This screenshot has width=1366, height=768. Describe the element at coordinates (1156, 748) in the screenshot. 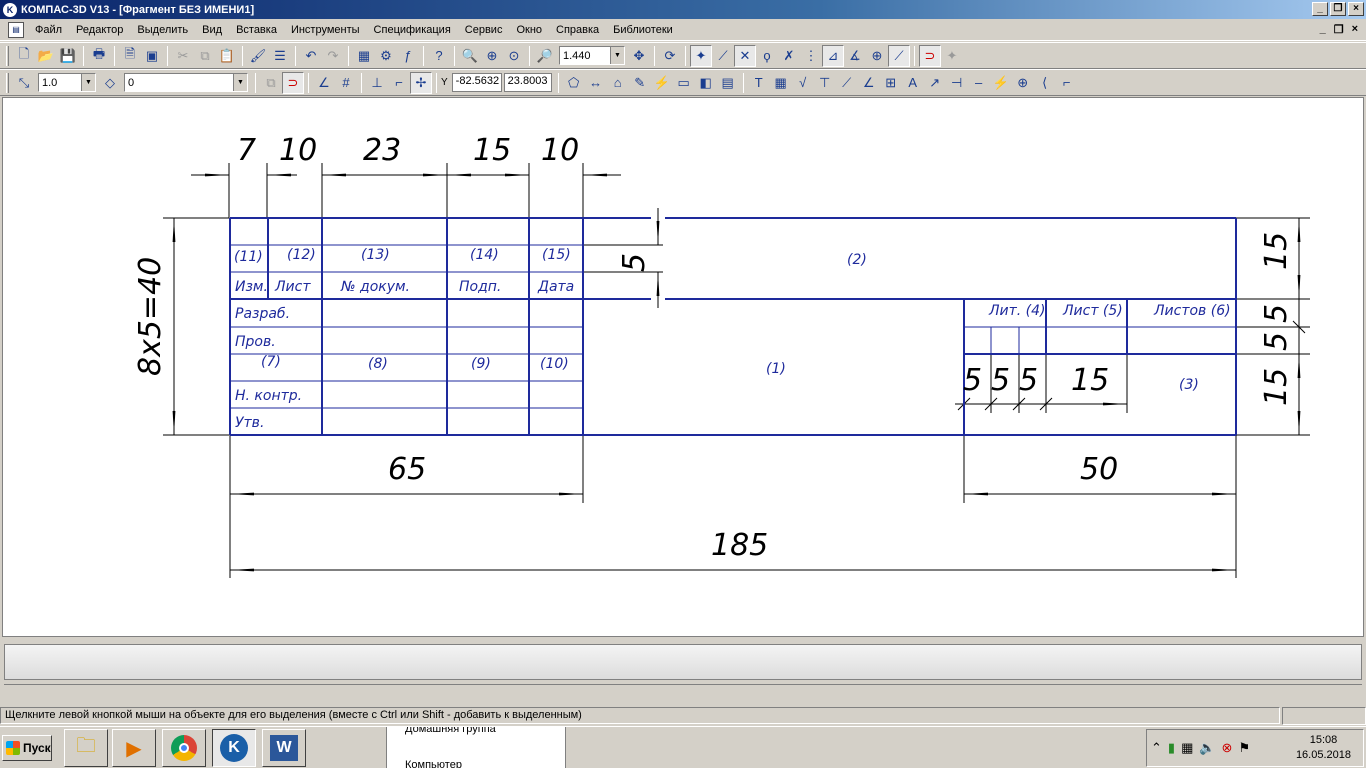

I see `tray-expand-icon: ⌃` at that location.